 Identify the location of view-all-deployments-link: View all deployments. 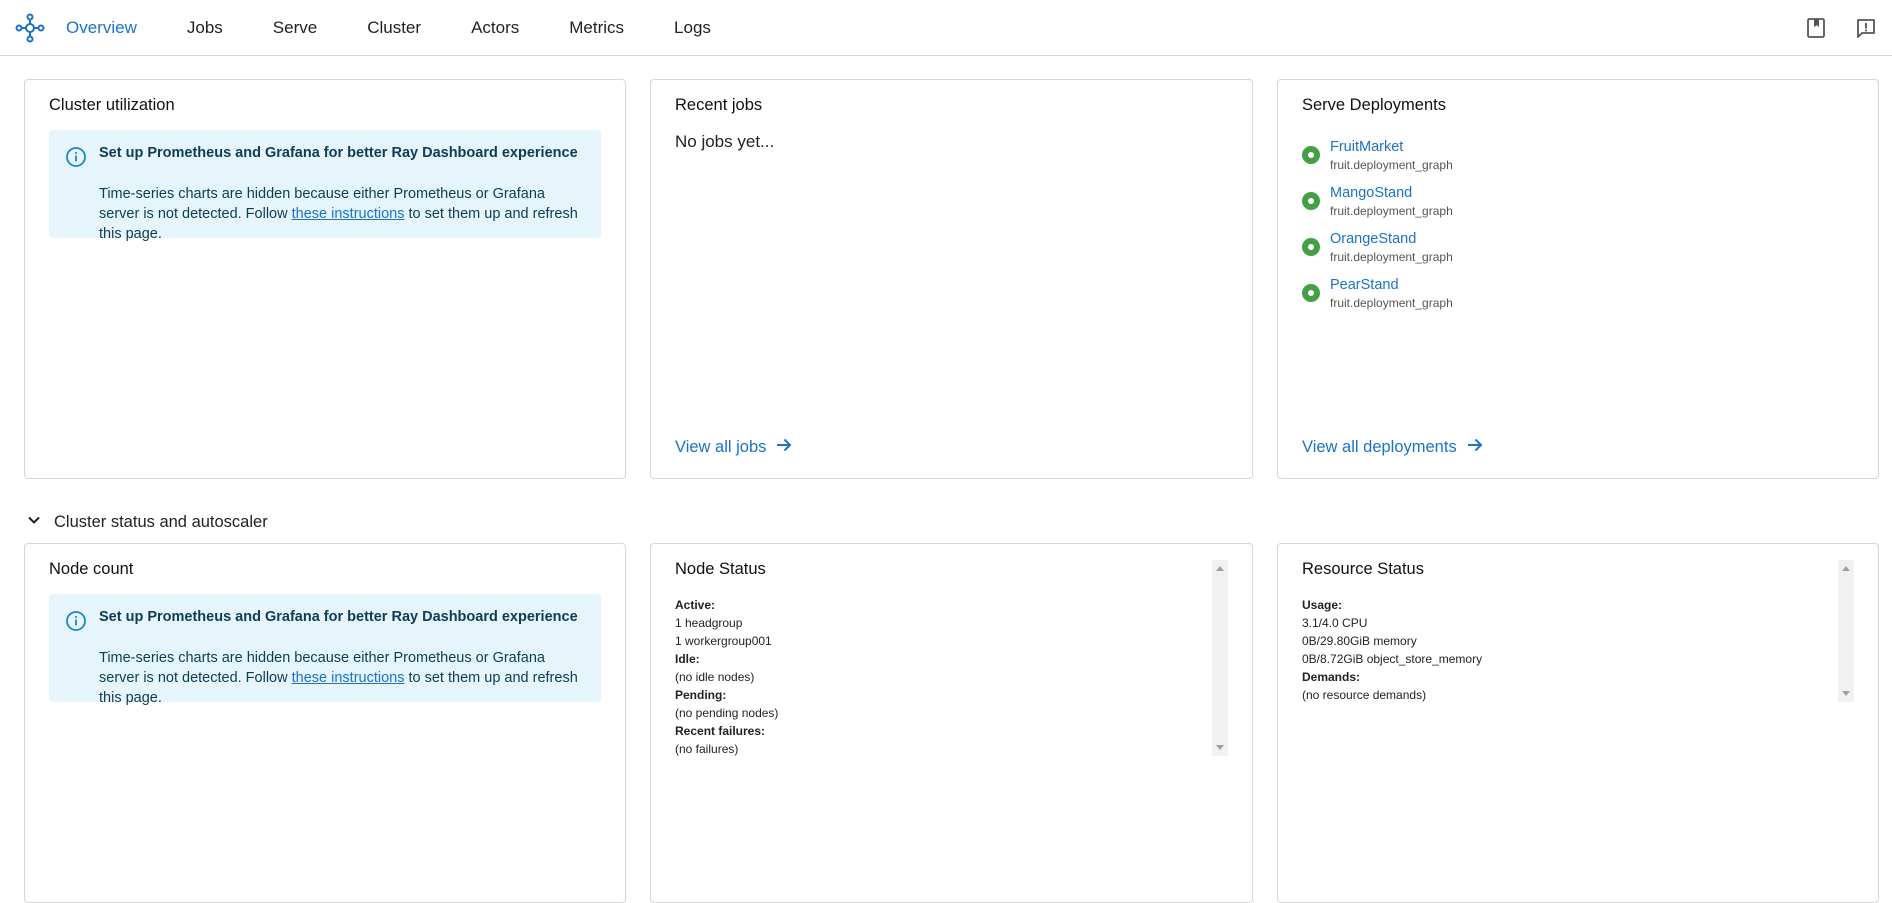
(1393, 447).